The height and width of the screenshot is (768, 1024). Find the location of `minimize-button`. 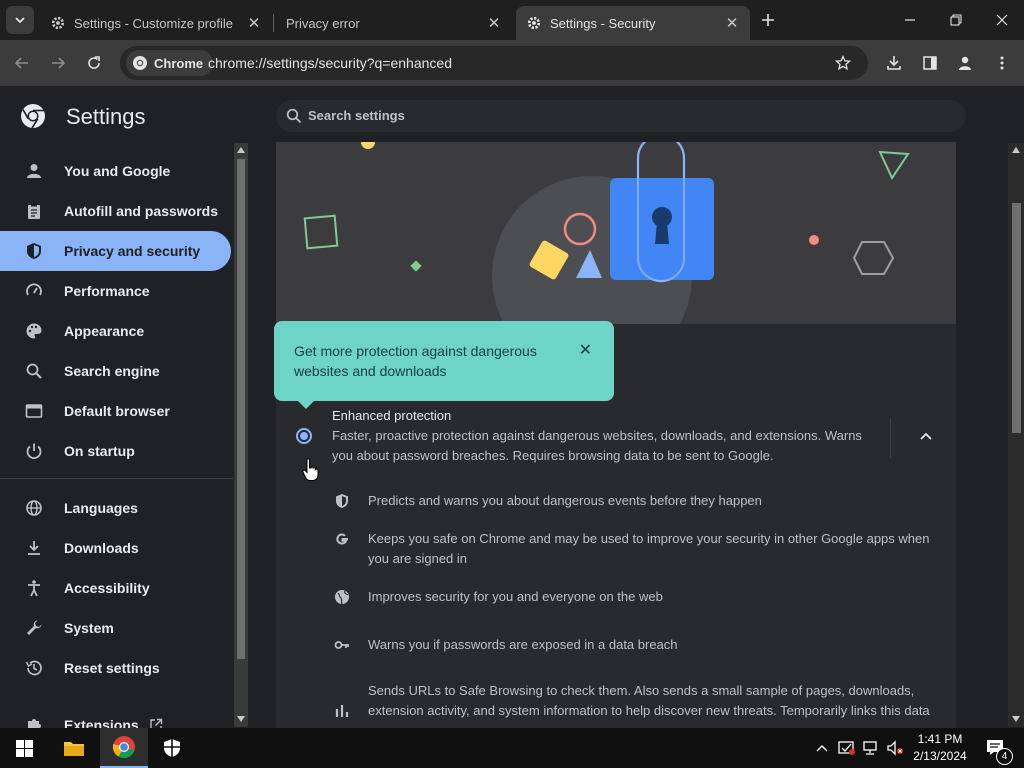

minimize-button is located at coordinates (910, 20).